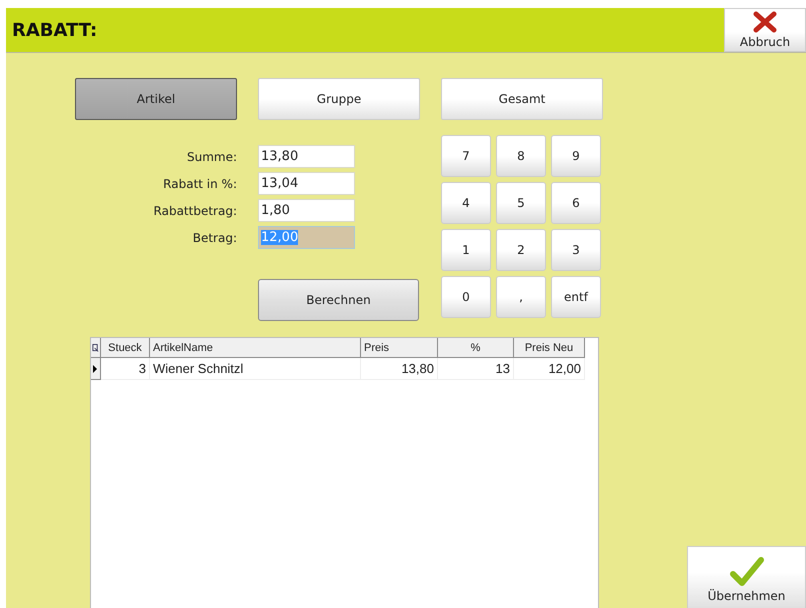 The image size is (806, 608). I want to click on input-field: 13,04, so click(306, 183).